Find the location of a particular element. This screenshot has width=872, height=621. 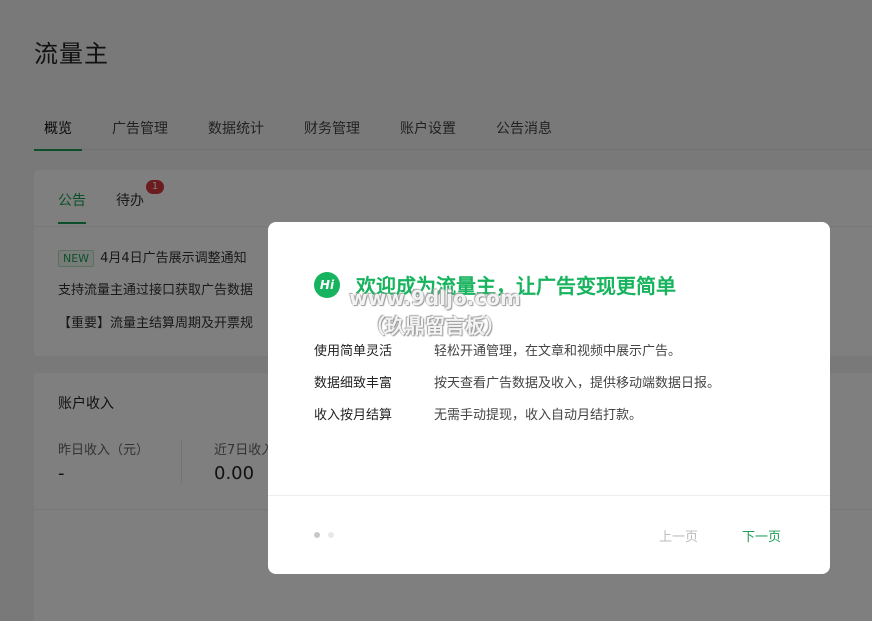

next-page-button: 下一页 is located at coordinates (761, 535).